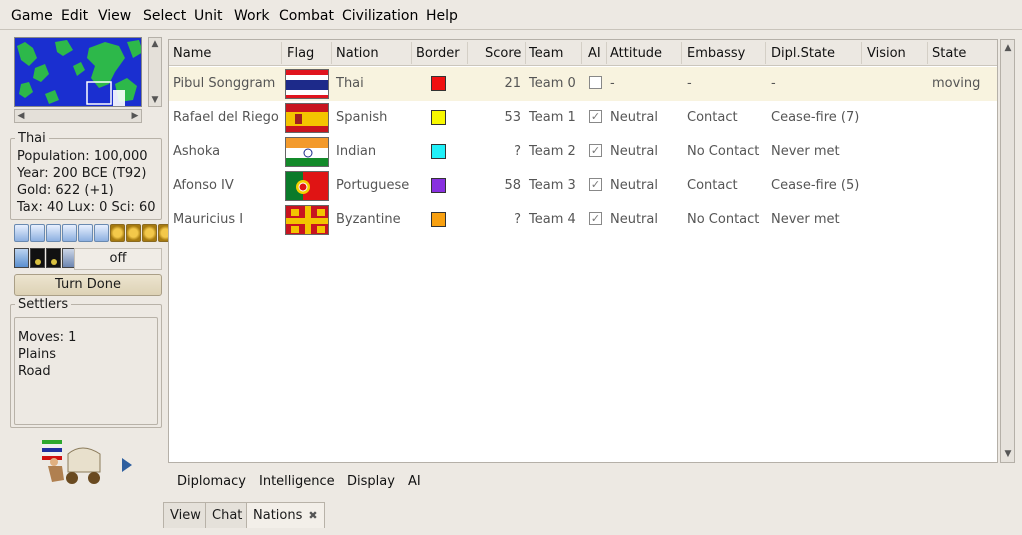 The height and width of the screenshot is (535, 1022). I want to click on notebook-tabs: View Chat Nations ✖, so click(592, 516).